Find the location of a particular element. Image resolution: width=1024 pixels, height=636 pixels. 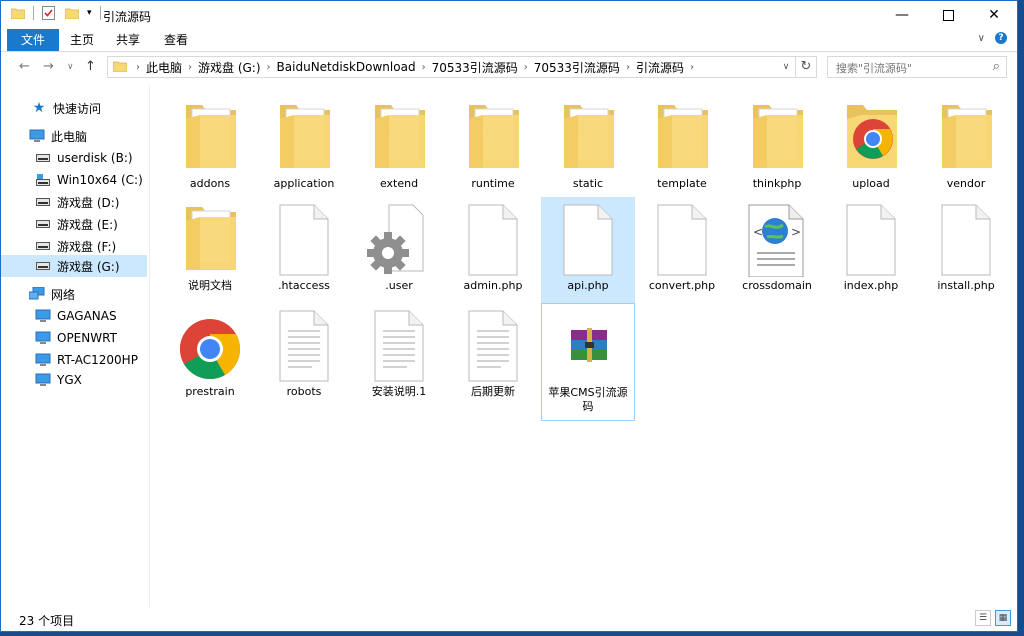

file-item: static is located at coordinates (588, 148).